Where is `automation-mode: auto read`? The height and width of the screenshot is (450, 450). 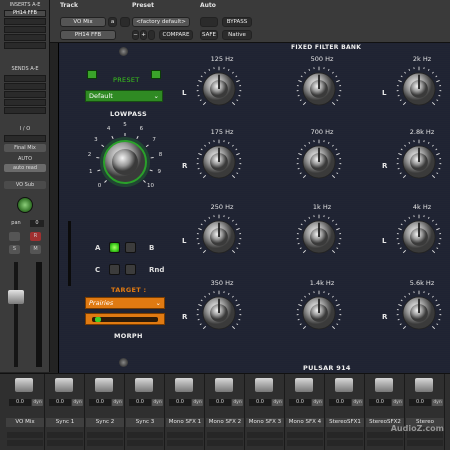 automation-mode: auto read is located at coordinates (25, 168).